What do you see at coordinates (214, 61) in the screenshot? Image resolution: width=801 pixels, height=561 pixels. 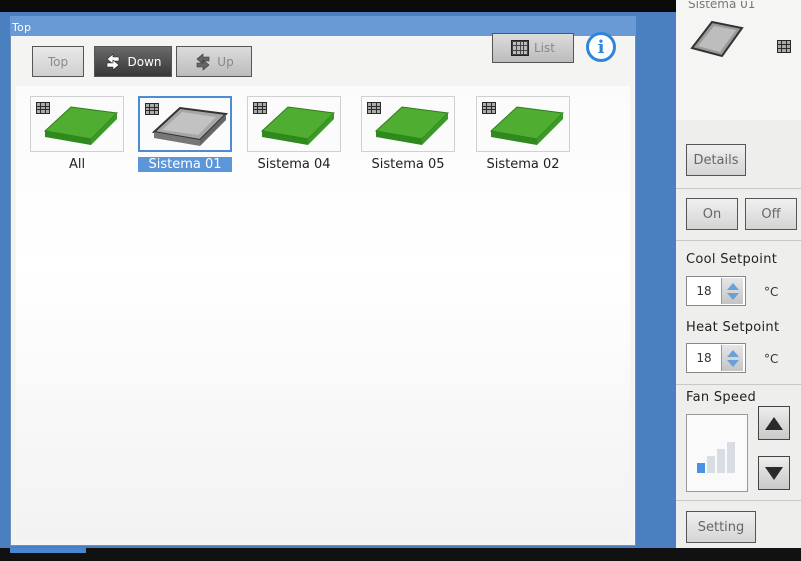 I see `up-button: Up` at bounding box center [214, 61].